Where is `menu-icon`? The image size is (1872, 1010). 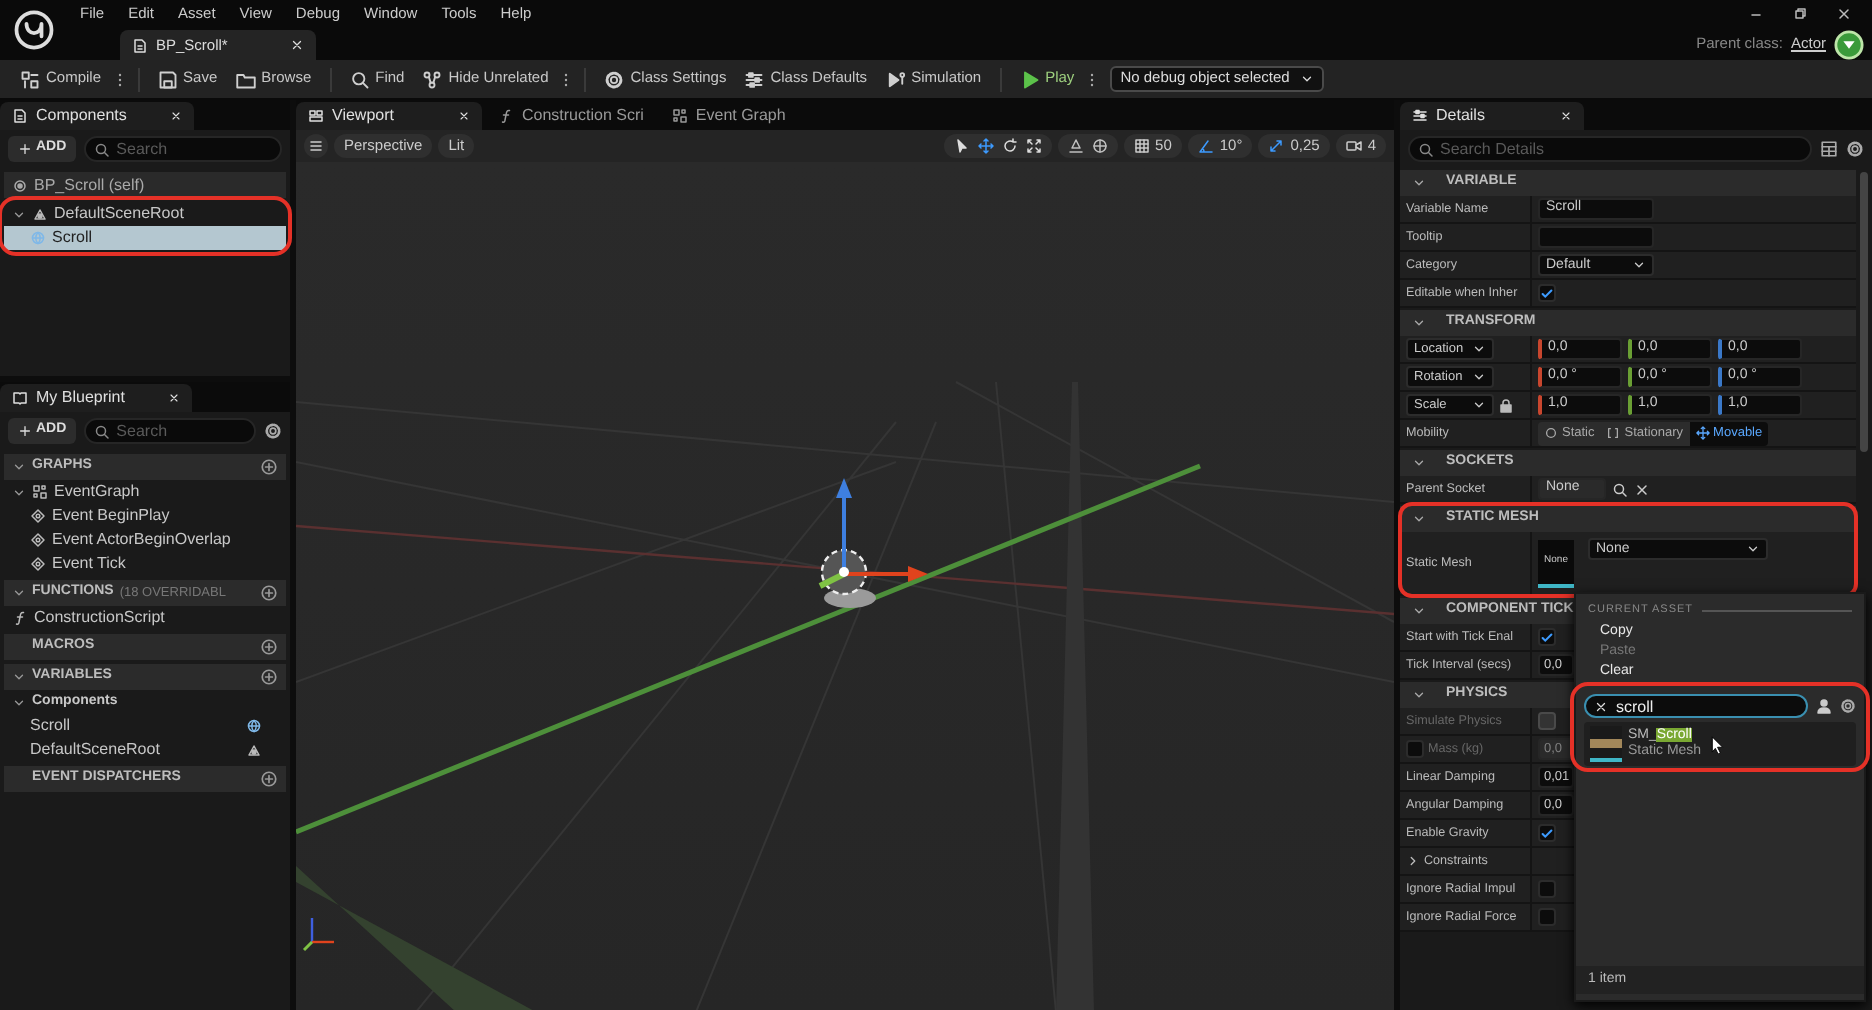 menu-icon is located at coordinates (316, 146).